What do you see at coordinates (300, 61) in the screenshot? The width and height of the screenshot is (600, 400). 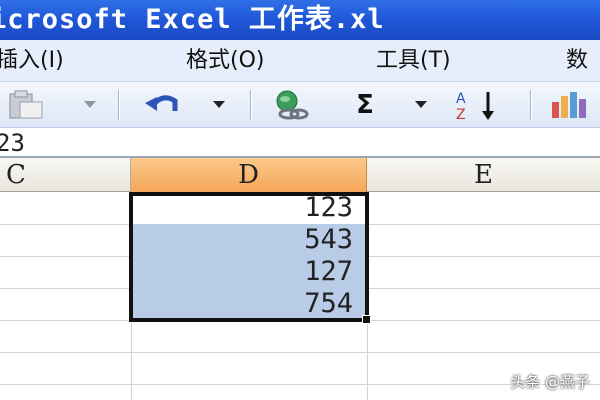 I see `menu-bar: 插入(I) 格式(O) 工具(T) 数` at bounding box center [300, 61].